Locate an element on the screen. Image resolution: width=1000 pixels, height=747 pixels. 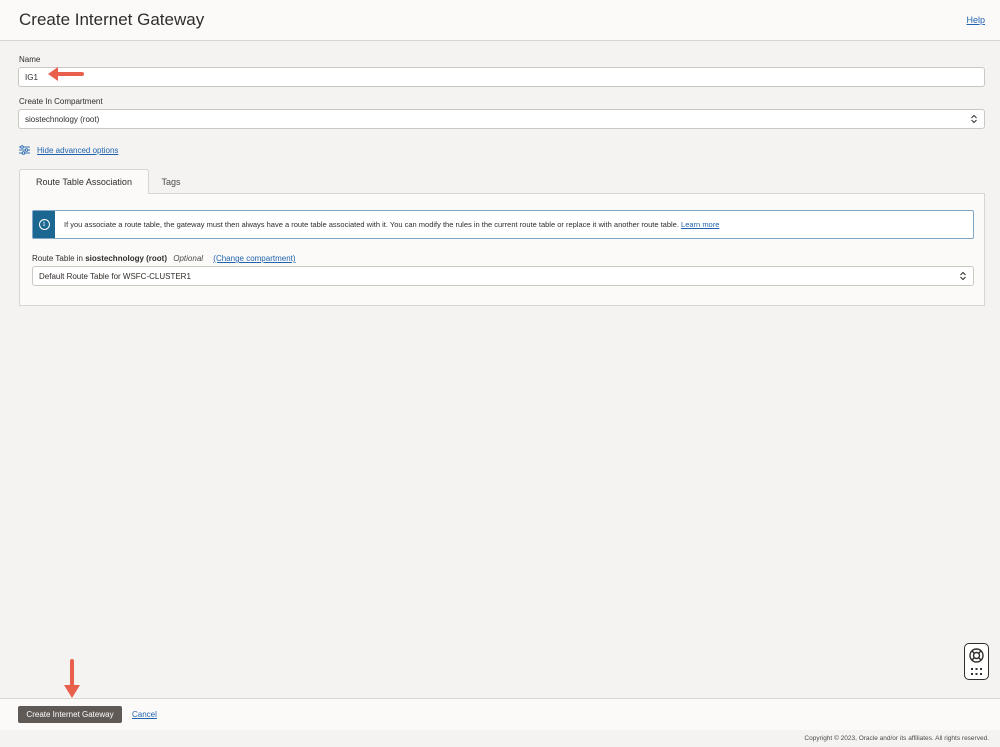
compartment-select-value: siostechnology (root) is located at coordinates (62, 119).